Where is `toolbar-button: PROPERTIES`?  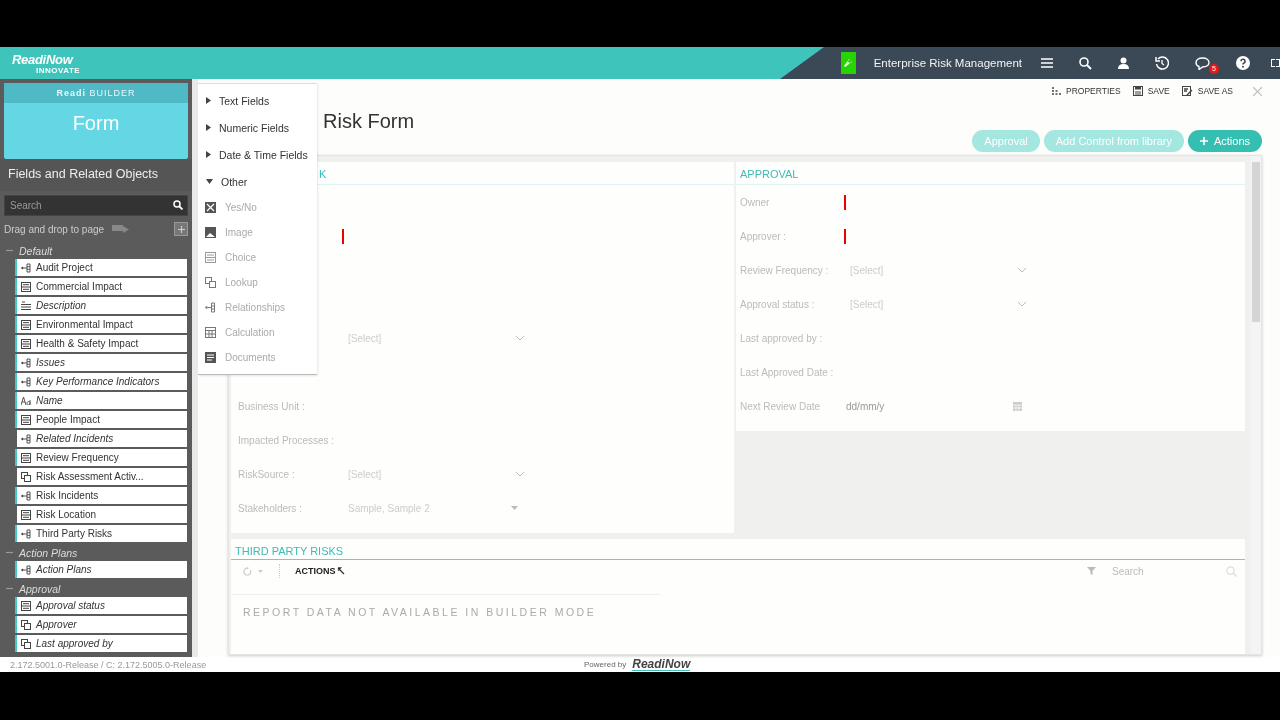
toolbar-button: PROPERTIES is located at coordinates (1086, 91).